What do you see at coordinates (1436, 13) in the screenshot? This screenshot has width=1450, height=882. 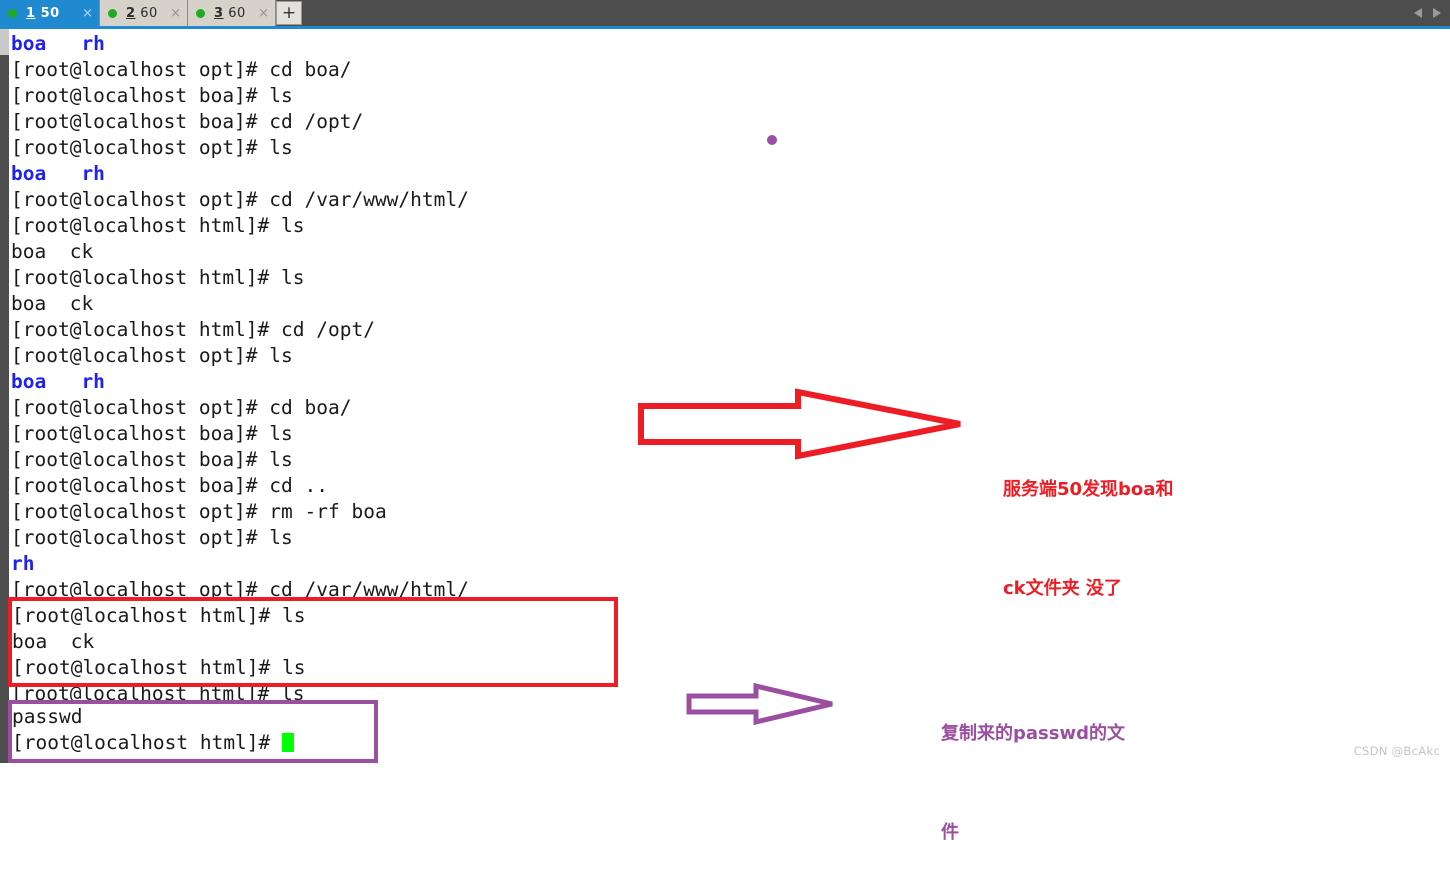 I see `chevron-right-icon` at bounding box center [1436, 13].